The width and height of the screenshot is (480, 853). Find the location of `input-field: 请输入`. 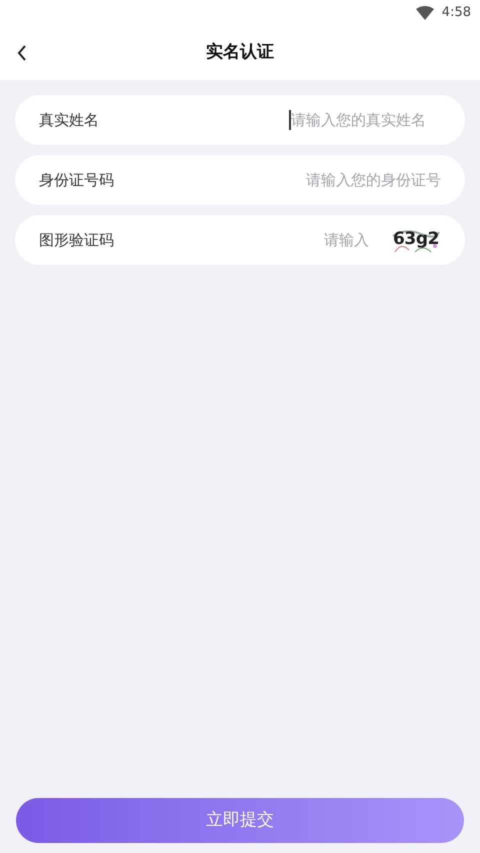

input-field: 请输入 is located at coordinates (241, 240).